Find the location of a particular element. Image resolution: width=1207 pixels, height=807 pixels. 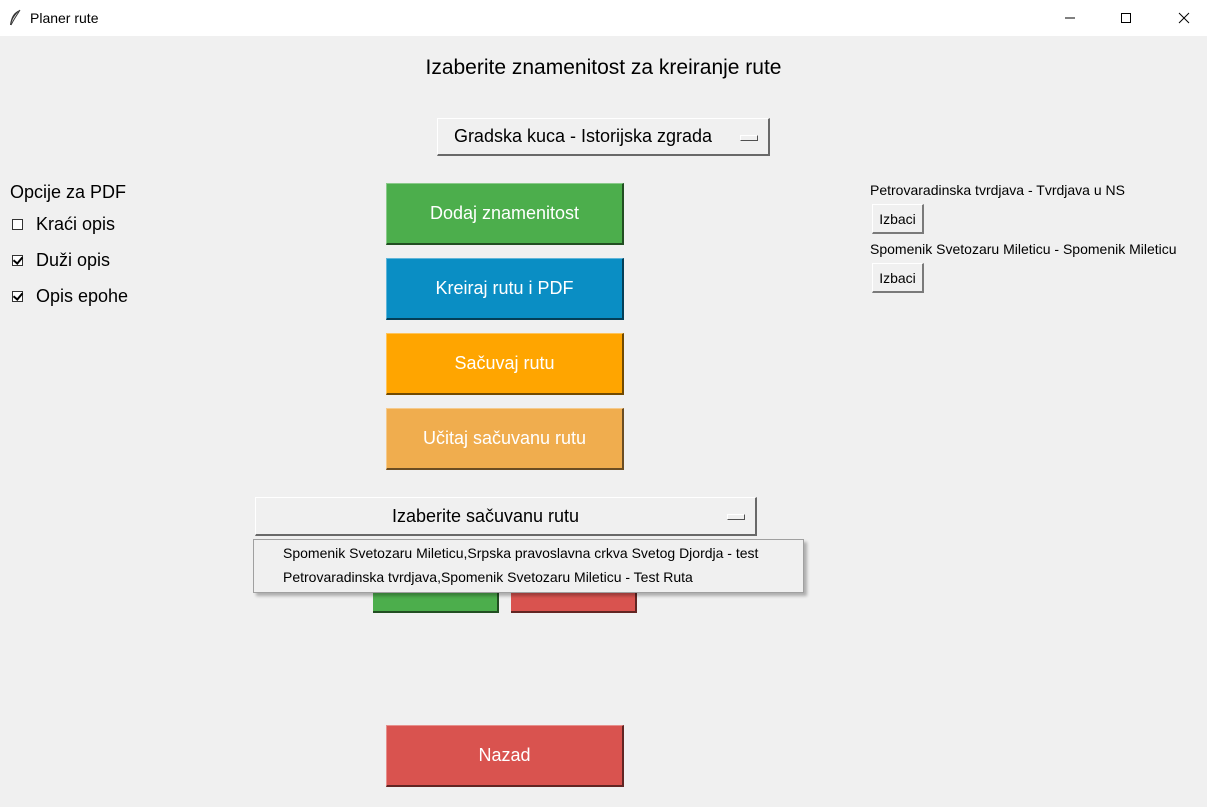

saved-route-select-value: Izaberite sačuvanu rutu is located at coordinates (485, 515).